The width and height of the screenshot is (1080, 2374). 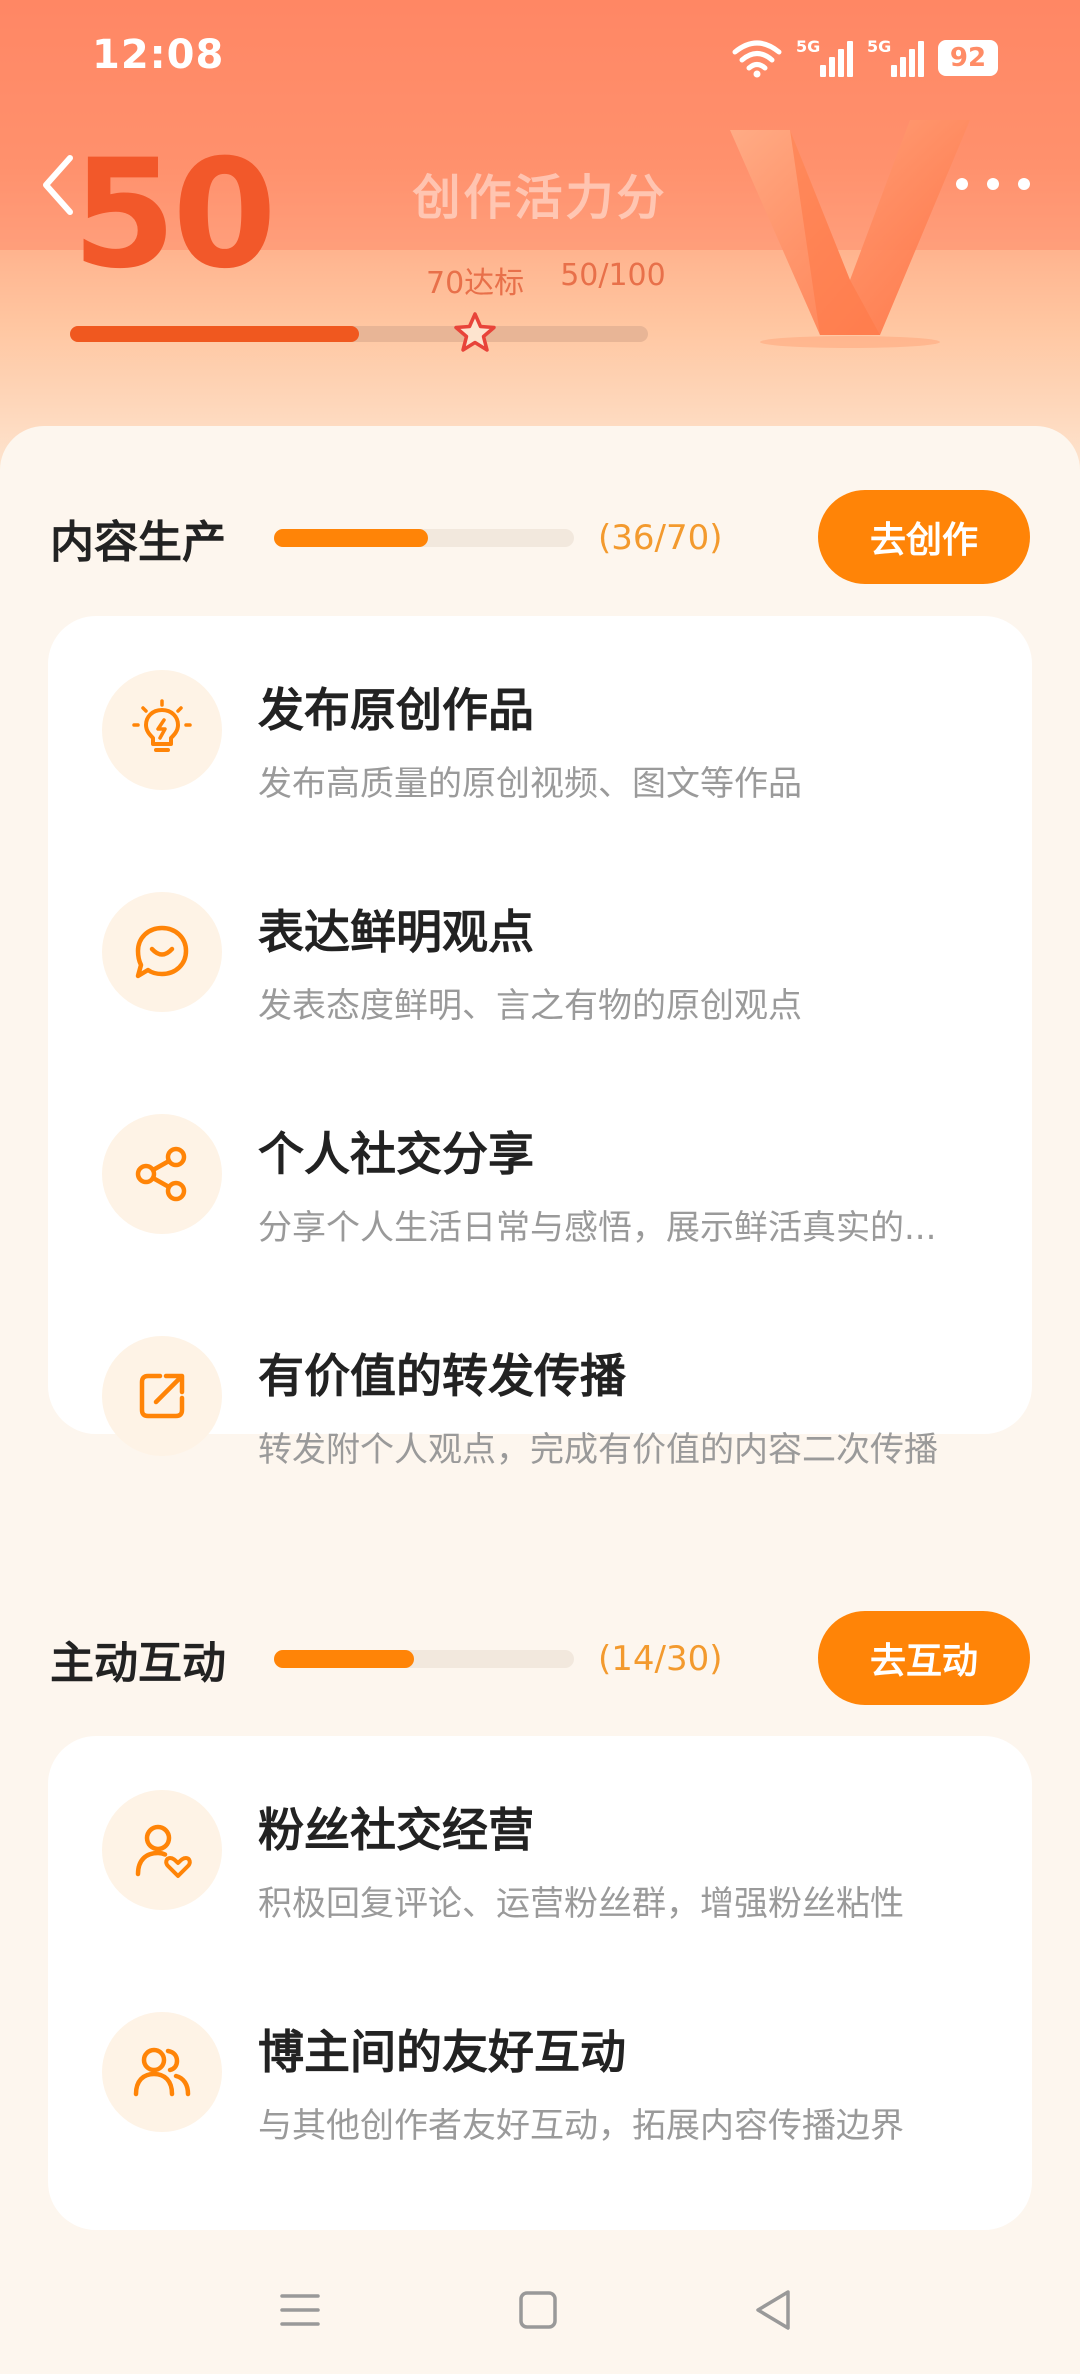 What do you see at coordinates (993, 184) in the screenshot?
I see `more-icon` at bounding box center [993, 184].